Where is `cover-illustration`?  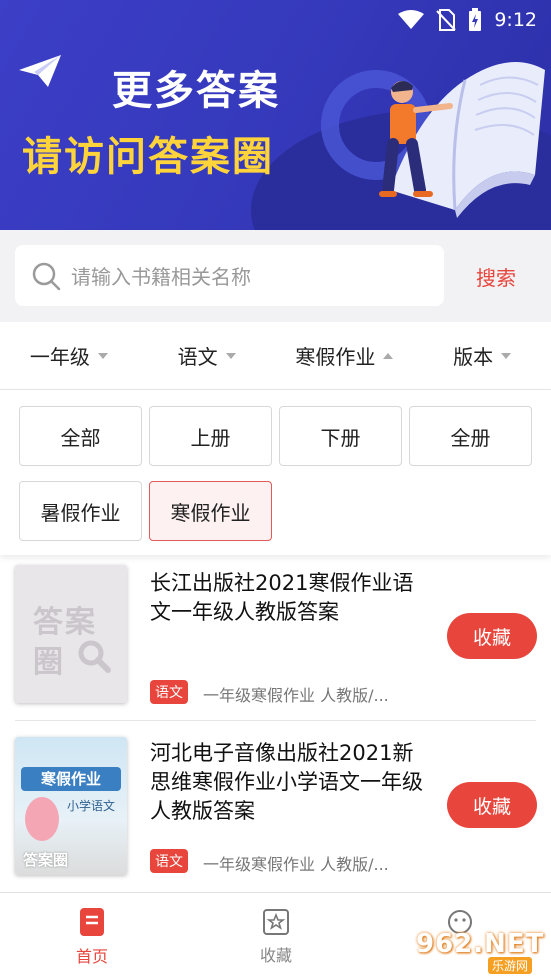 cover-illustration is located at coordinates (42, 819).